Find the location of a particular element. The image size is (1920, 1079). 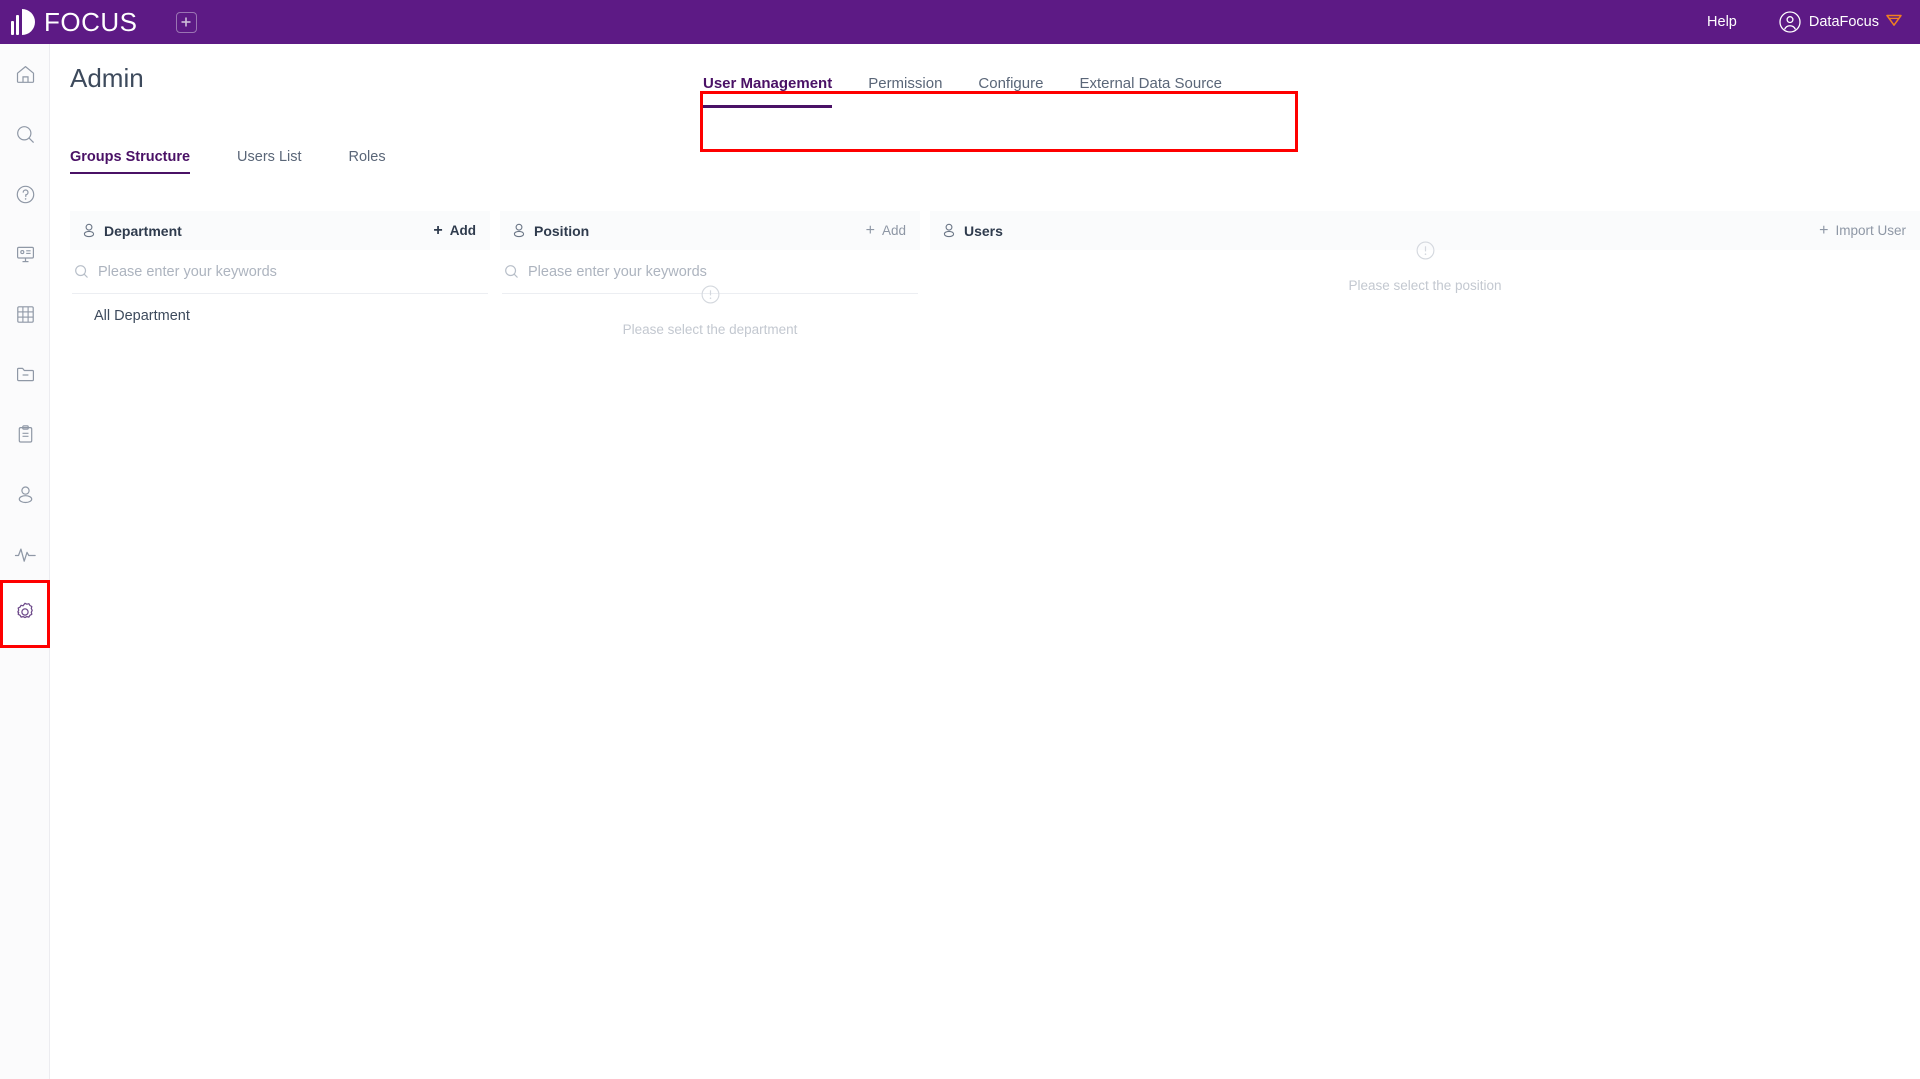

grid-icon is located at coordinates (25, 314).